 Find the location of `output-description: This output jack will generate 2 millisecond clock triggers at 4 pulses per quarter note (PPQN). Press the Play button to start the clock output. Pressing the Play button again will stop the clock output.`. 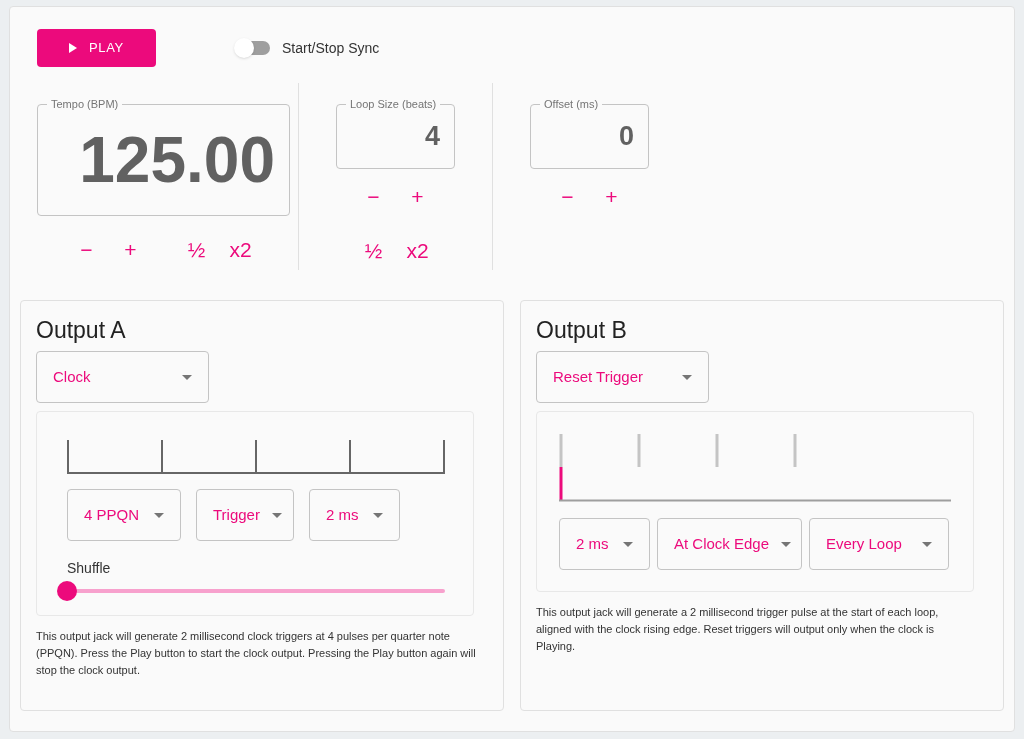

output-description: This output jack will generate 2 millisecond clock triggers at 4 pulses per quarter note (PPQN). Press the Play button to start the clock output. Pressing the Play button again will stop the clock output. is located at coordinates (256, 653).